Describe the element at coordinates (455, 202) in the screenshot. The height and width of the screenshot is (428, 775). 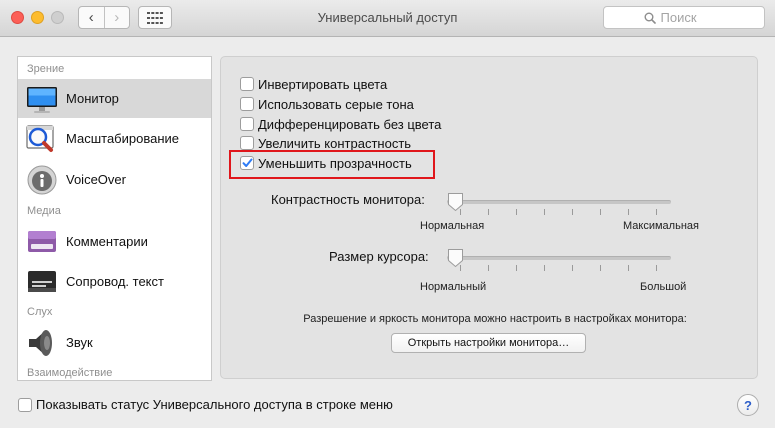
I see `contrast-slider-knob` at that location.